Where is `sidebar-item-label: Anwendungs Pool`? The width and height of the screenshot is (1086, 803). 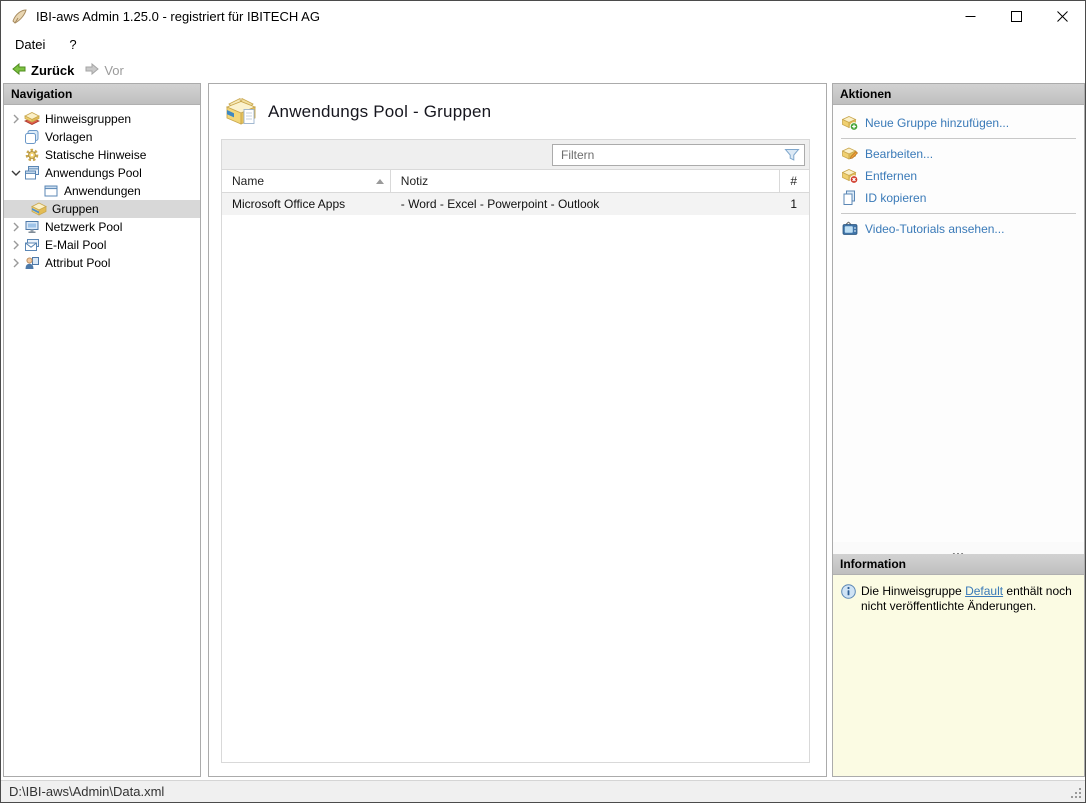 sidebar-item-label: Anwendungs Pool is located at coordinates (93, 173).